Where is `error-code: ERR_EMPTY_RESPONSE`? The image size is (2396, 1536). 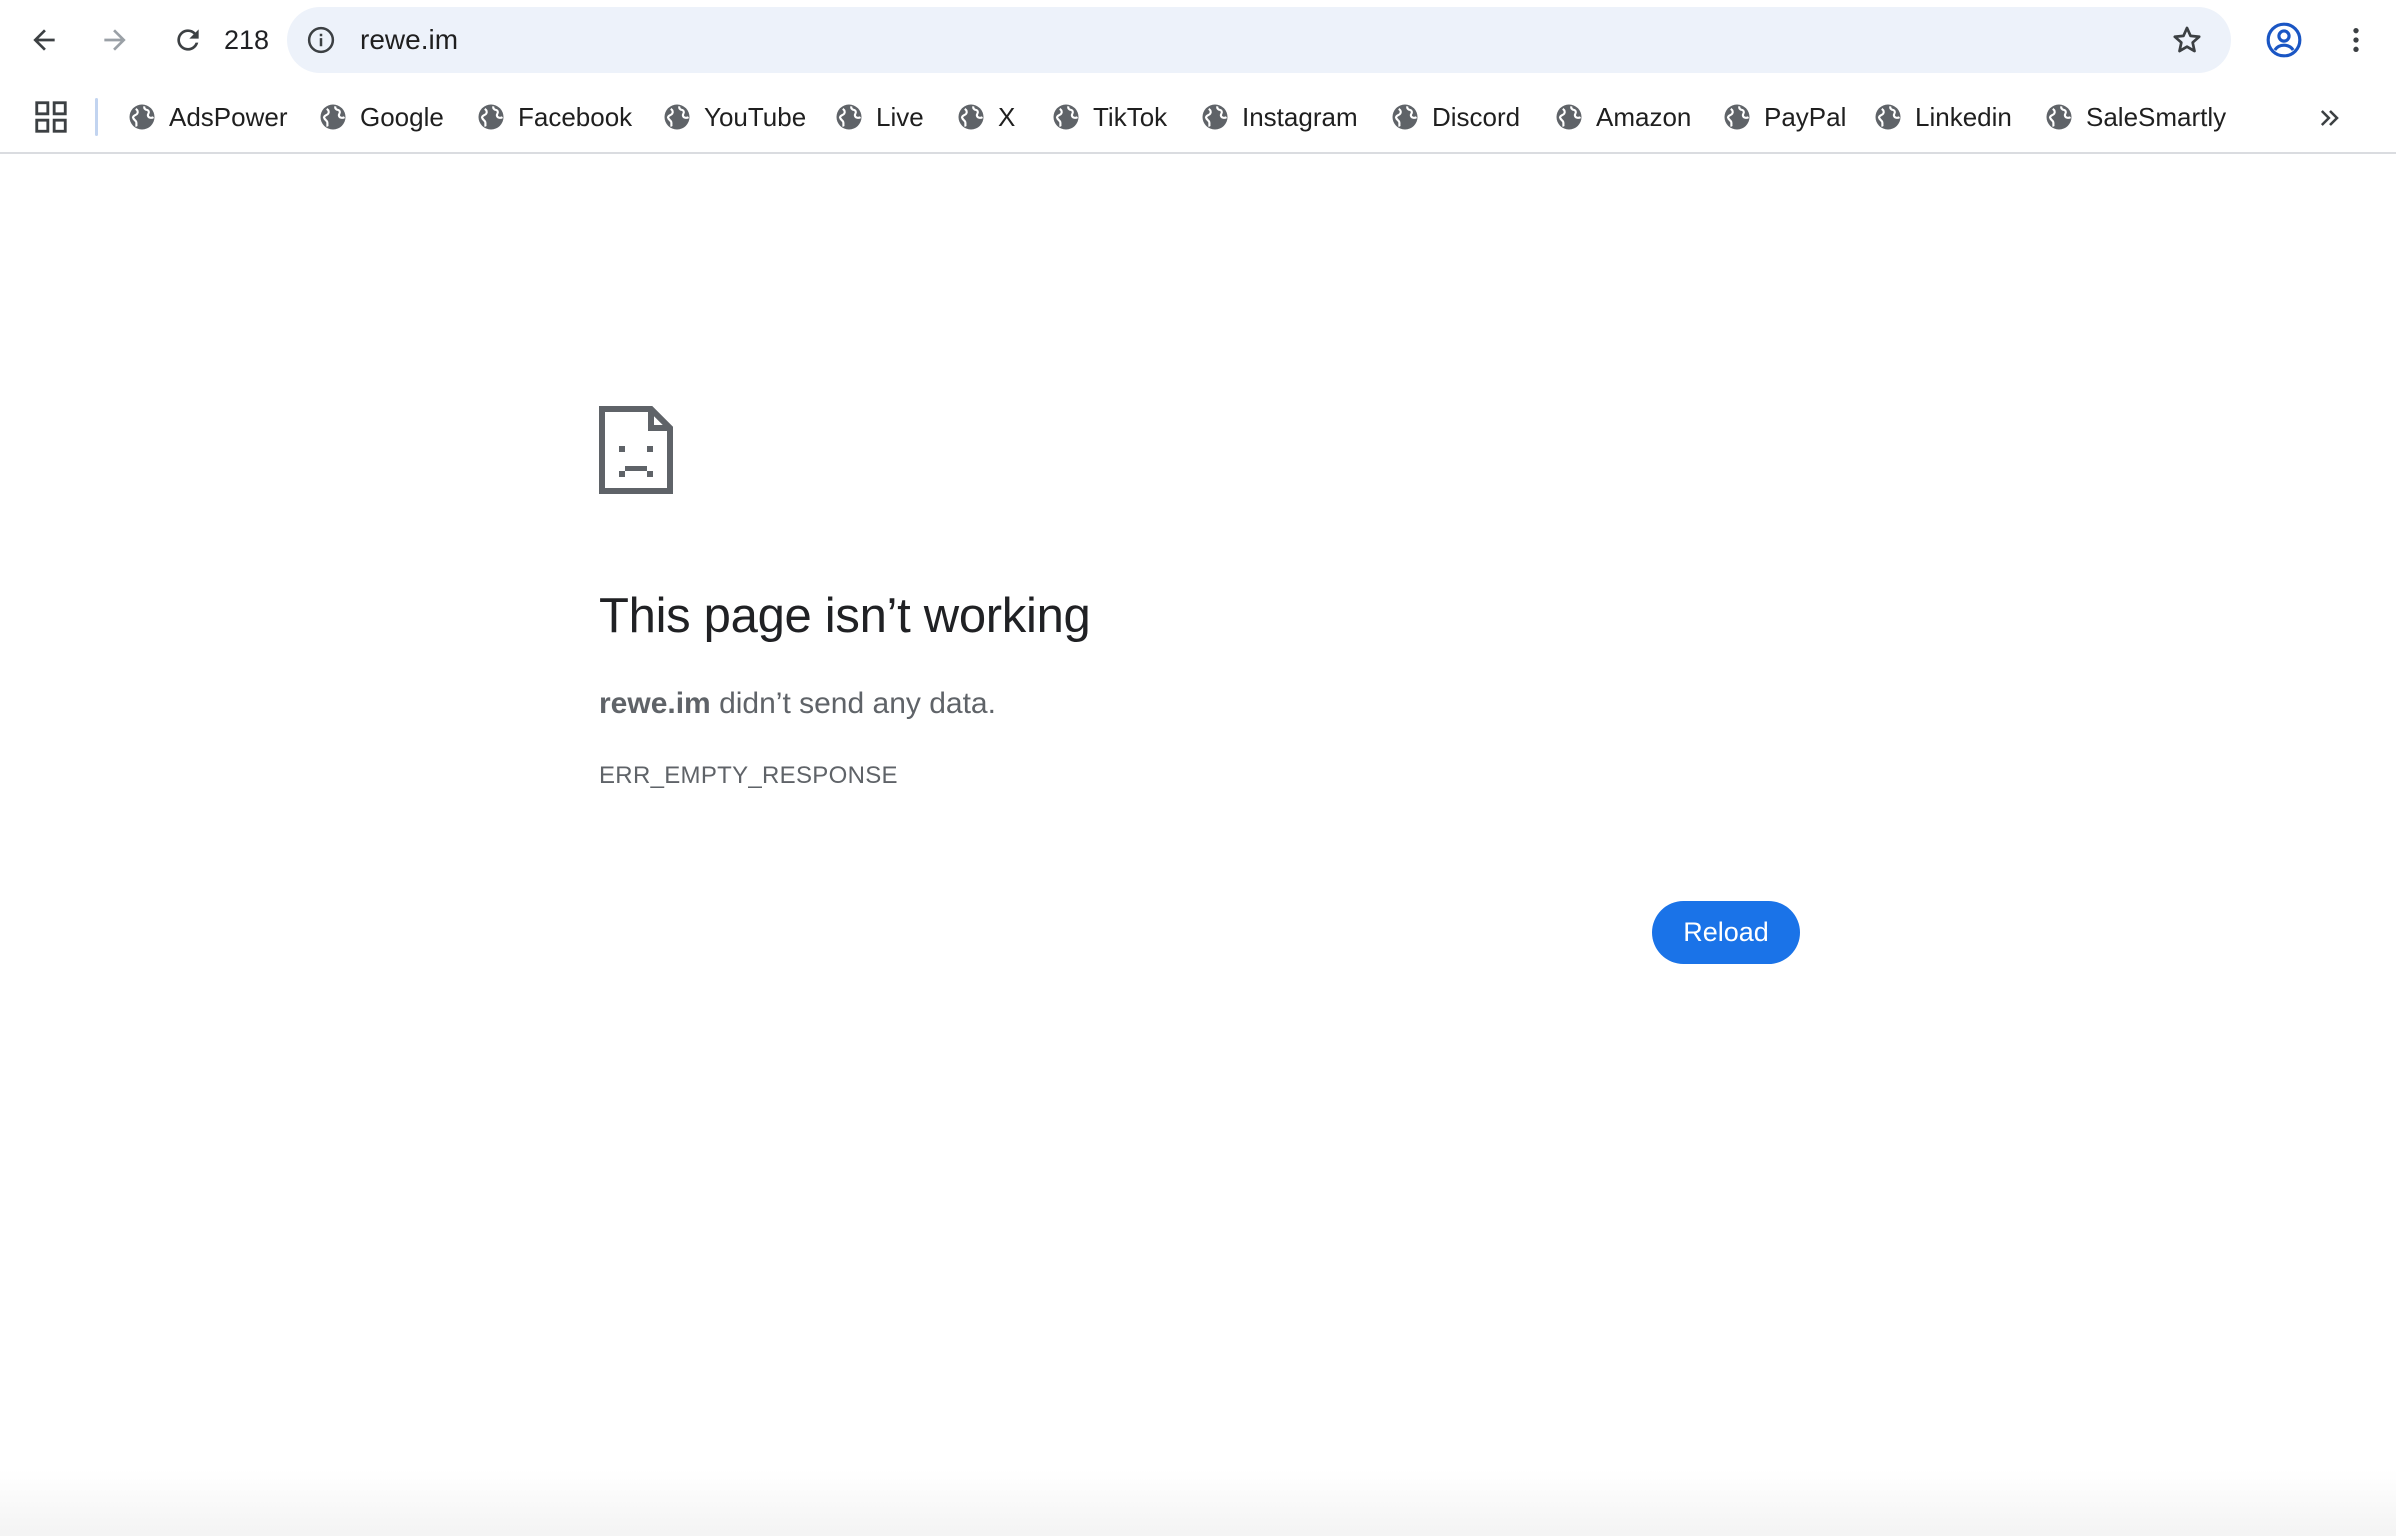
error-code: ERR_EMPTY_RESPONSE is located at coordinates (748, 775).